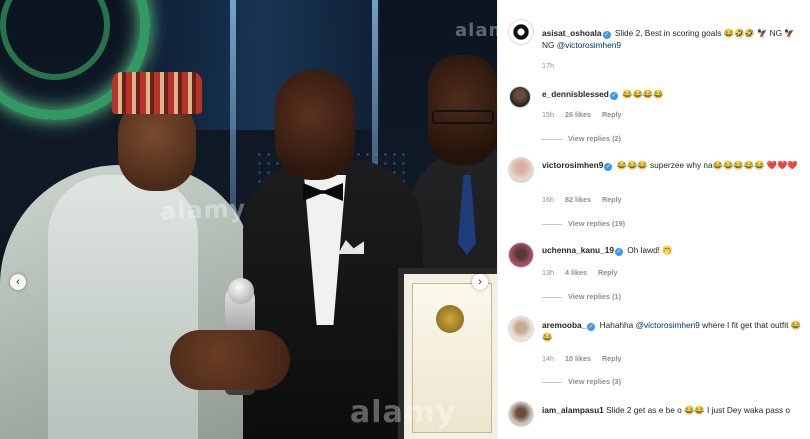 The width and height of the screenshot is (810, 439). What do you see at coordinates (548, 358) in the screenshot?
I see `comment-time: 14h` at bounding box center [548, 358].